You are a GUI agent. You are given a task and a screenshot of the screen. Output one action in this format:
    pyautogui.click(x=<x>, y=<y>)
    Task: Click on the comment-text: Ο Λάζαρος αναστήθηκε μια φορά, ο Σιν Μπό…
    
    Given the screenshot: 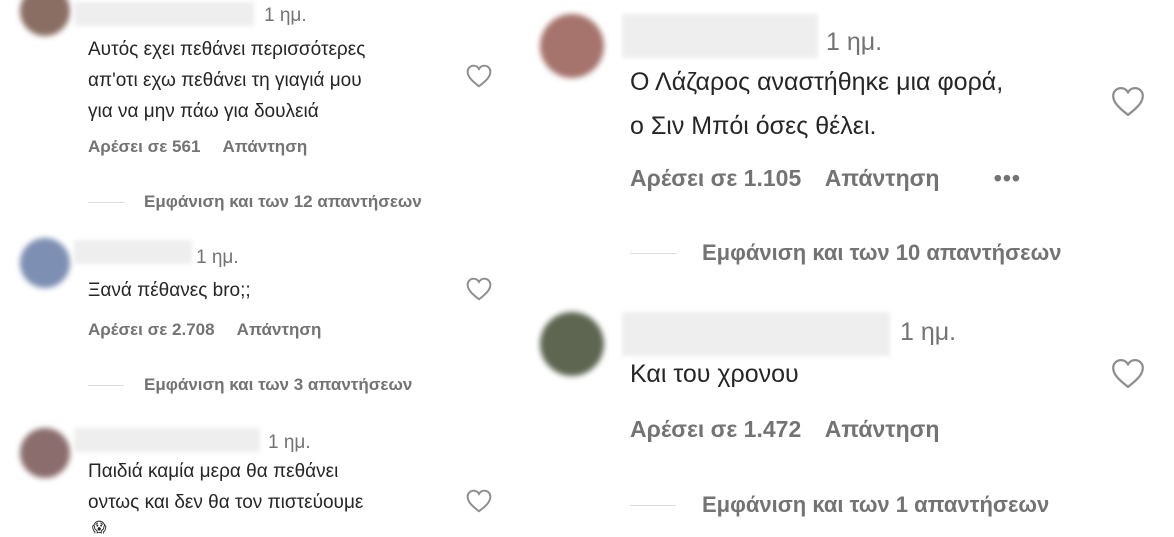 What is the action you would take?
    pyautogui.click(x=816, y=104)
    